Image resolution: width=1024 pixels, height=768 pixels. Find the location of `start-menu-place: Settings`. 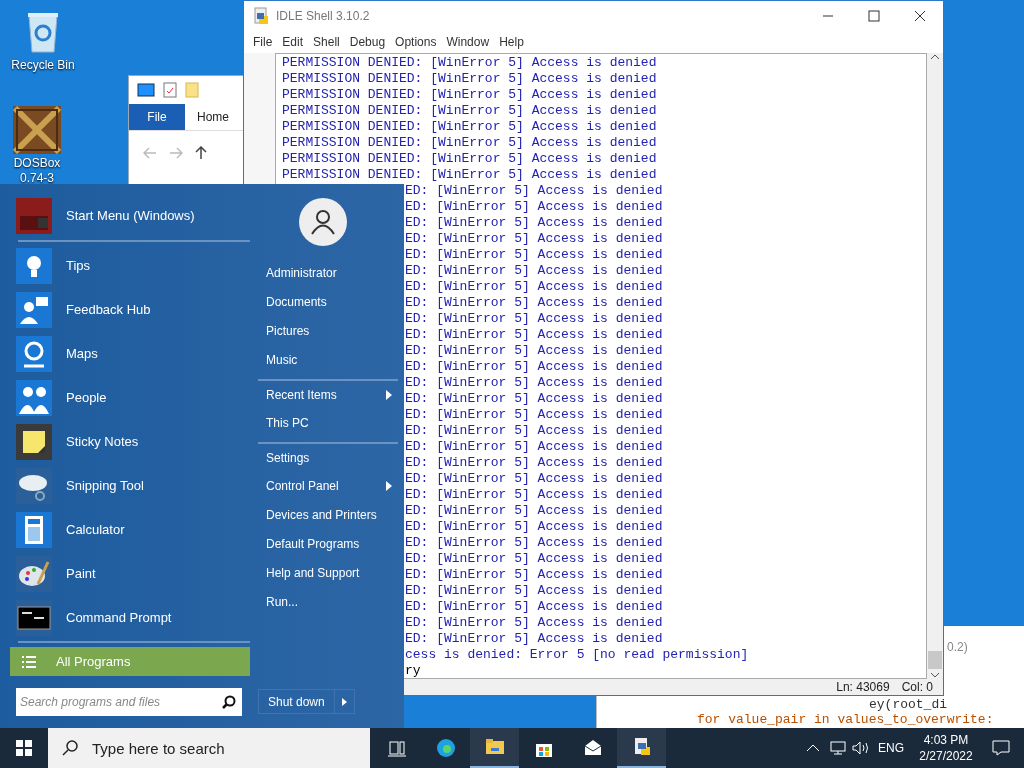

start-menu-place: Settings is located at coordinates (328, 456).